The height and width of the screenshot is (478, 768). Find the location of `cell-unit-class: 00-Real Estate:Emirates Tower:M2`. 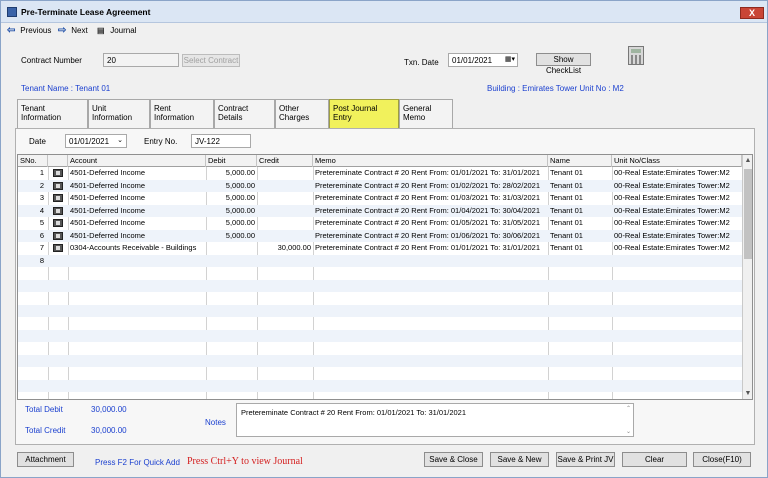

cell-unit-class: 00-Real Estate:Emirates Tower:M2 is located at coordinates (677, 236).